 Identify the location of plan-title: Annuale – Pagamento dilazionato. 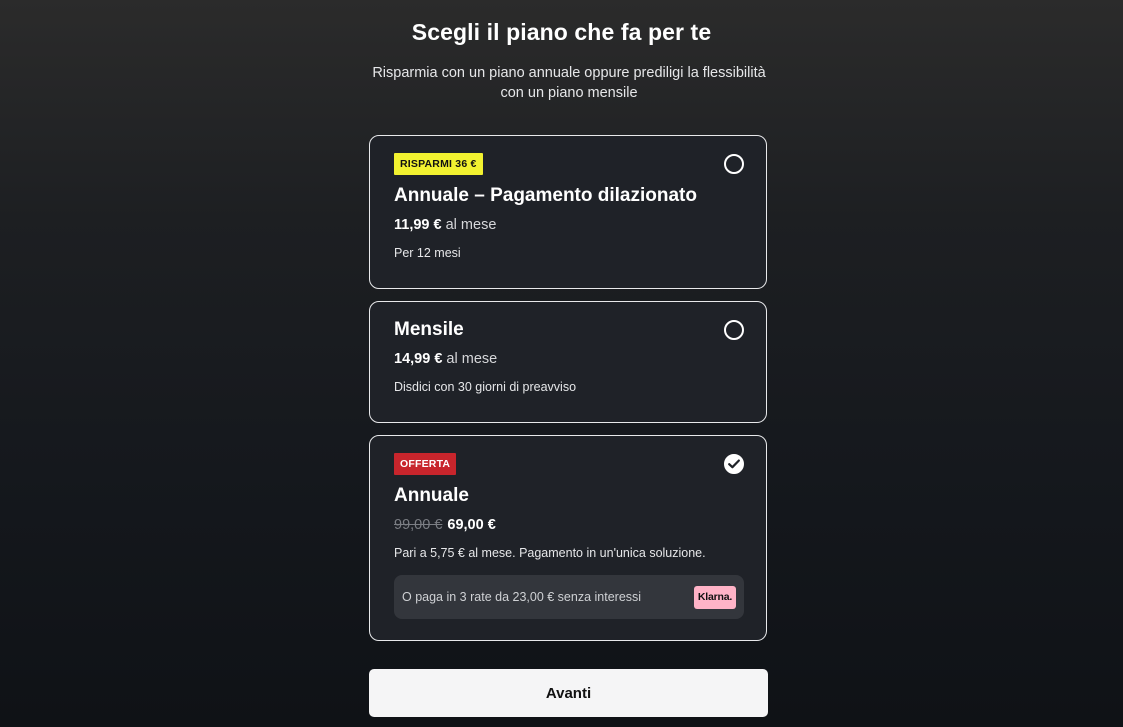
(545, 195).